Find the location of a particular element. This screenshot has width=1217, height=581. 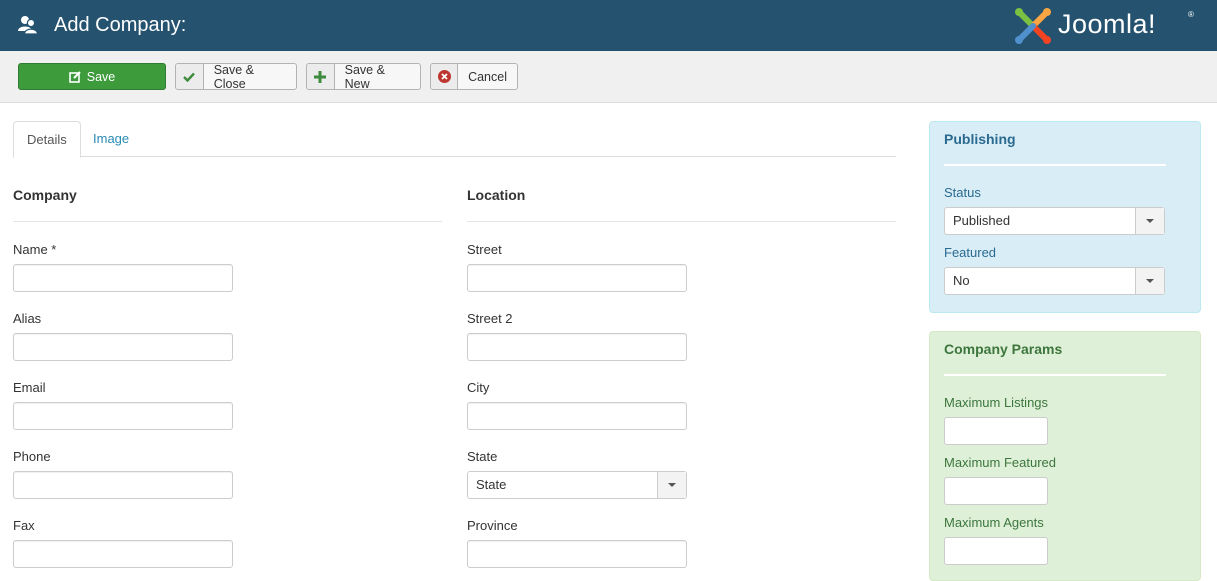

company-params-divider is located at coordinates (1055, 375).